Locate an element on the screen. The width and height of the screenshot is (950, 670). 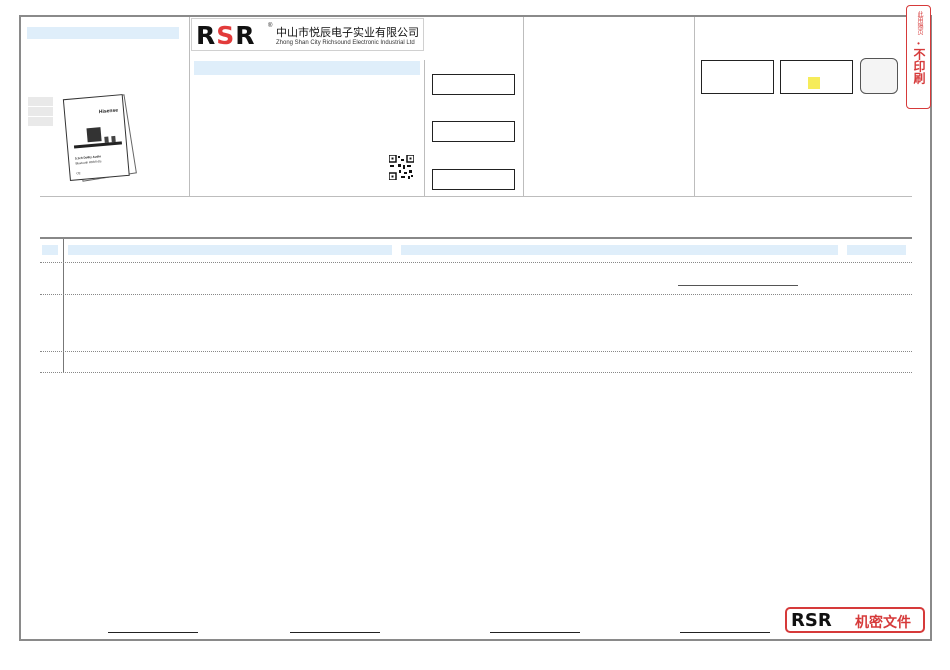
table-field-underline is located at coordinates (738, 285).